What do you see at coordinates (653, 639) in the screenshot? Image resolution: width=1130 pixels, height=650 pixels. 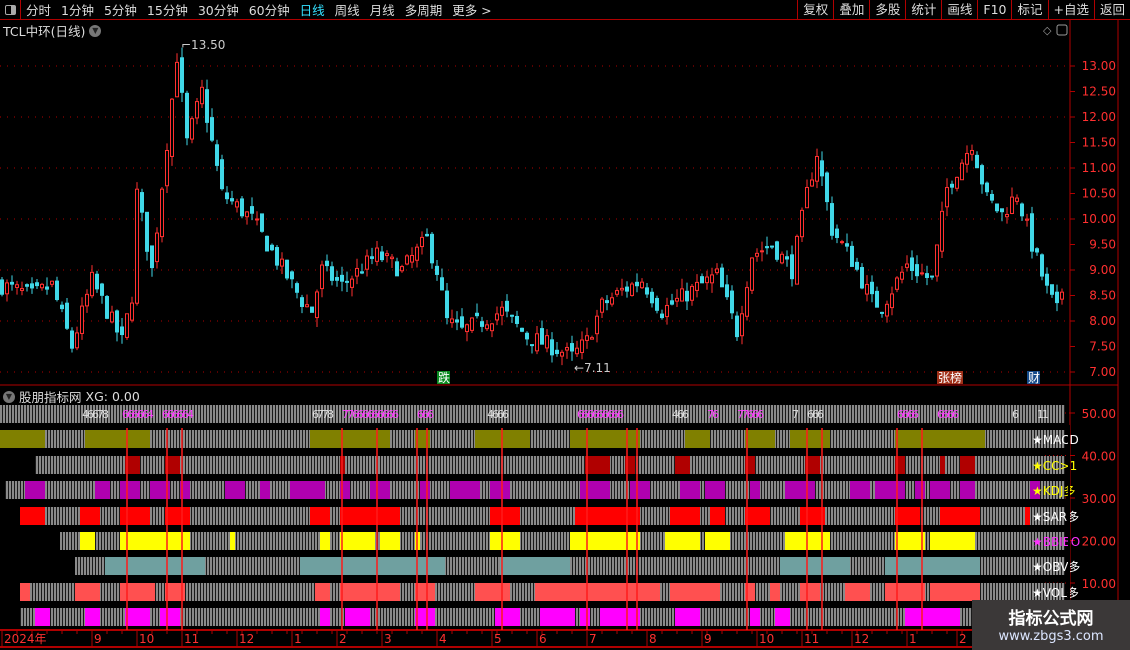 I see `date-label: 8` at bounding box center [653, 639].